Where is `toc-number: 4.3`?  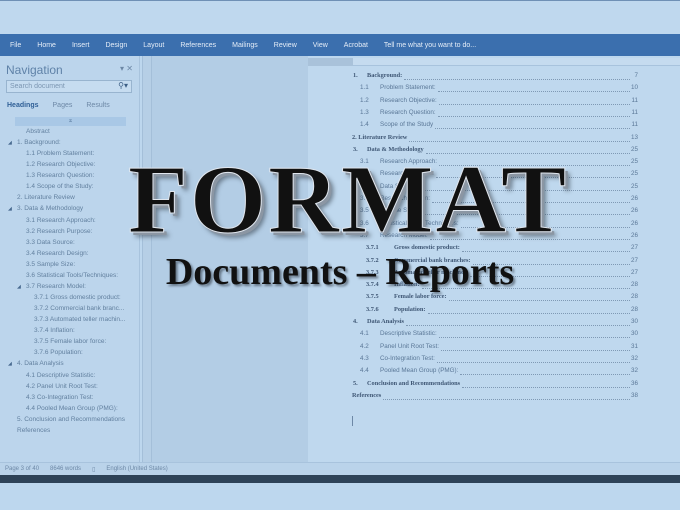 toc-number: 4.3 is located at coordinates (364, 358).